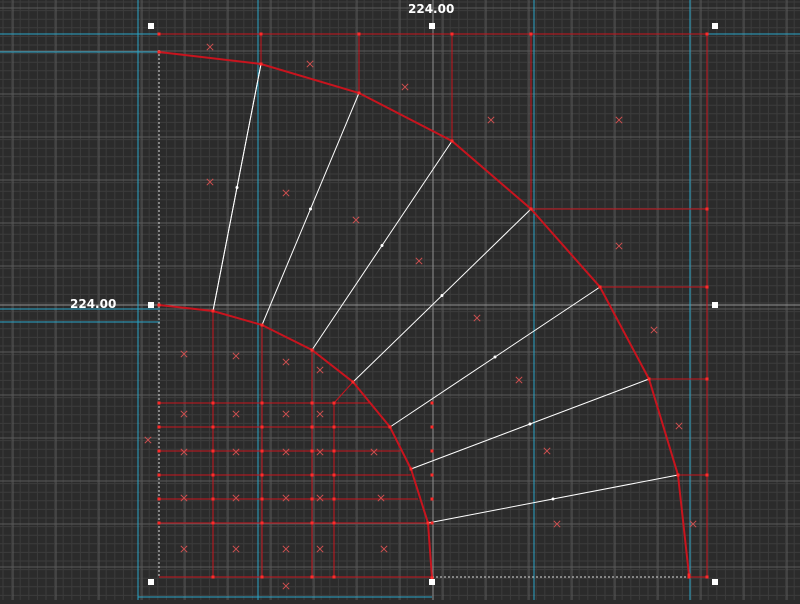  What do you see at coordinates (431, 9) in the screenshot?
I see `dimension-width-label: 224.00` at bounding box center [431, 9].